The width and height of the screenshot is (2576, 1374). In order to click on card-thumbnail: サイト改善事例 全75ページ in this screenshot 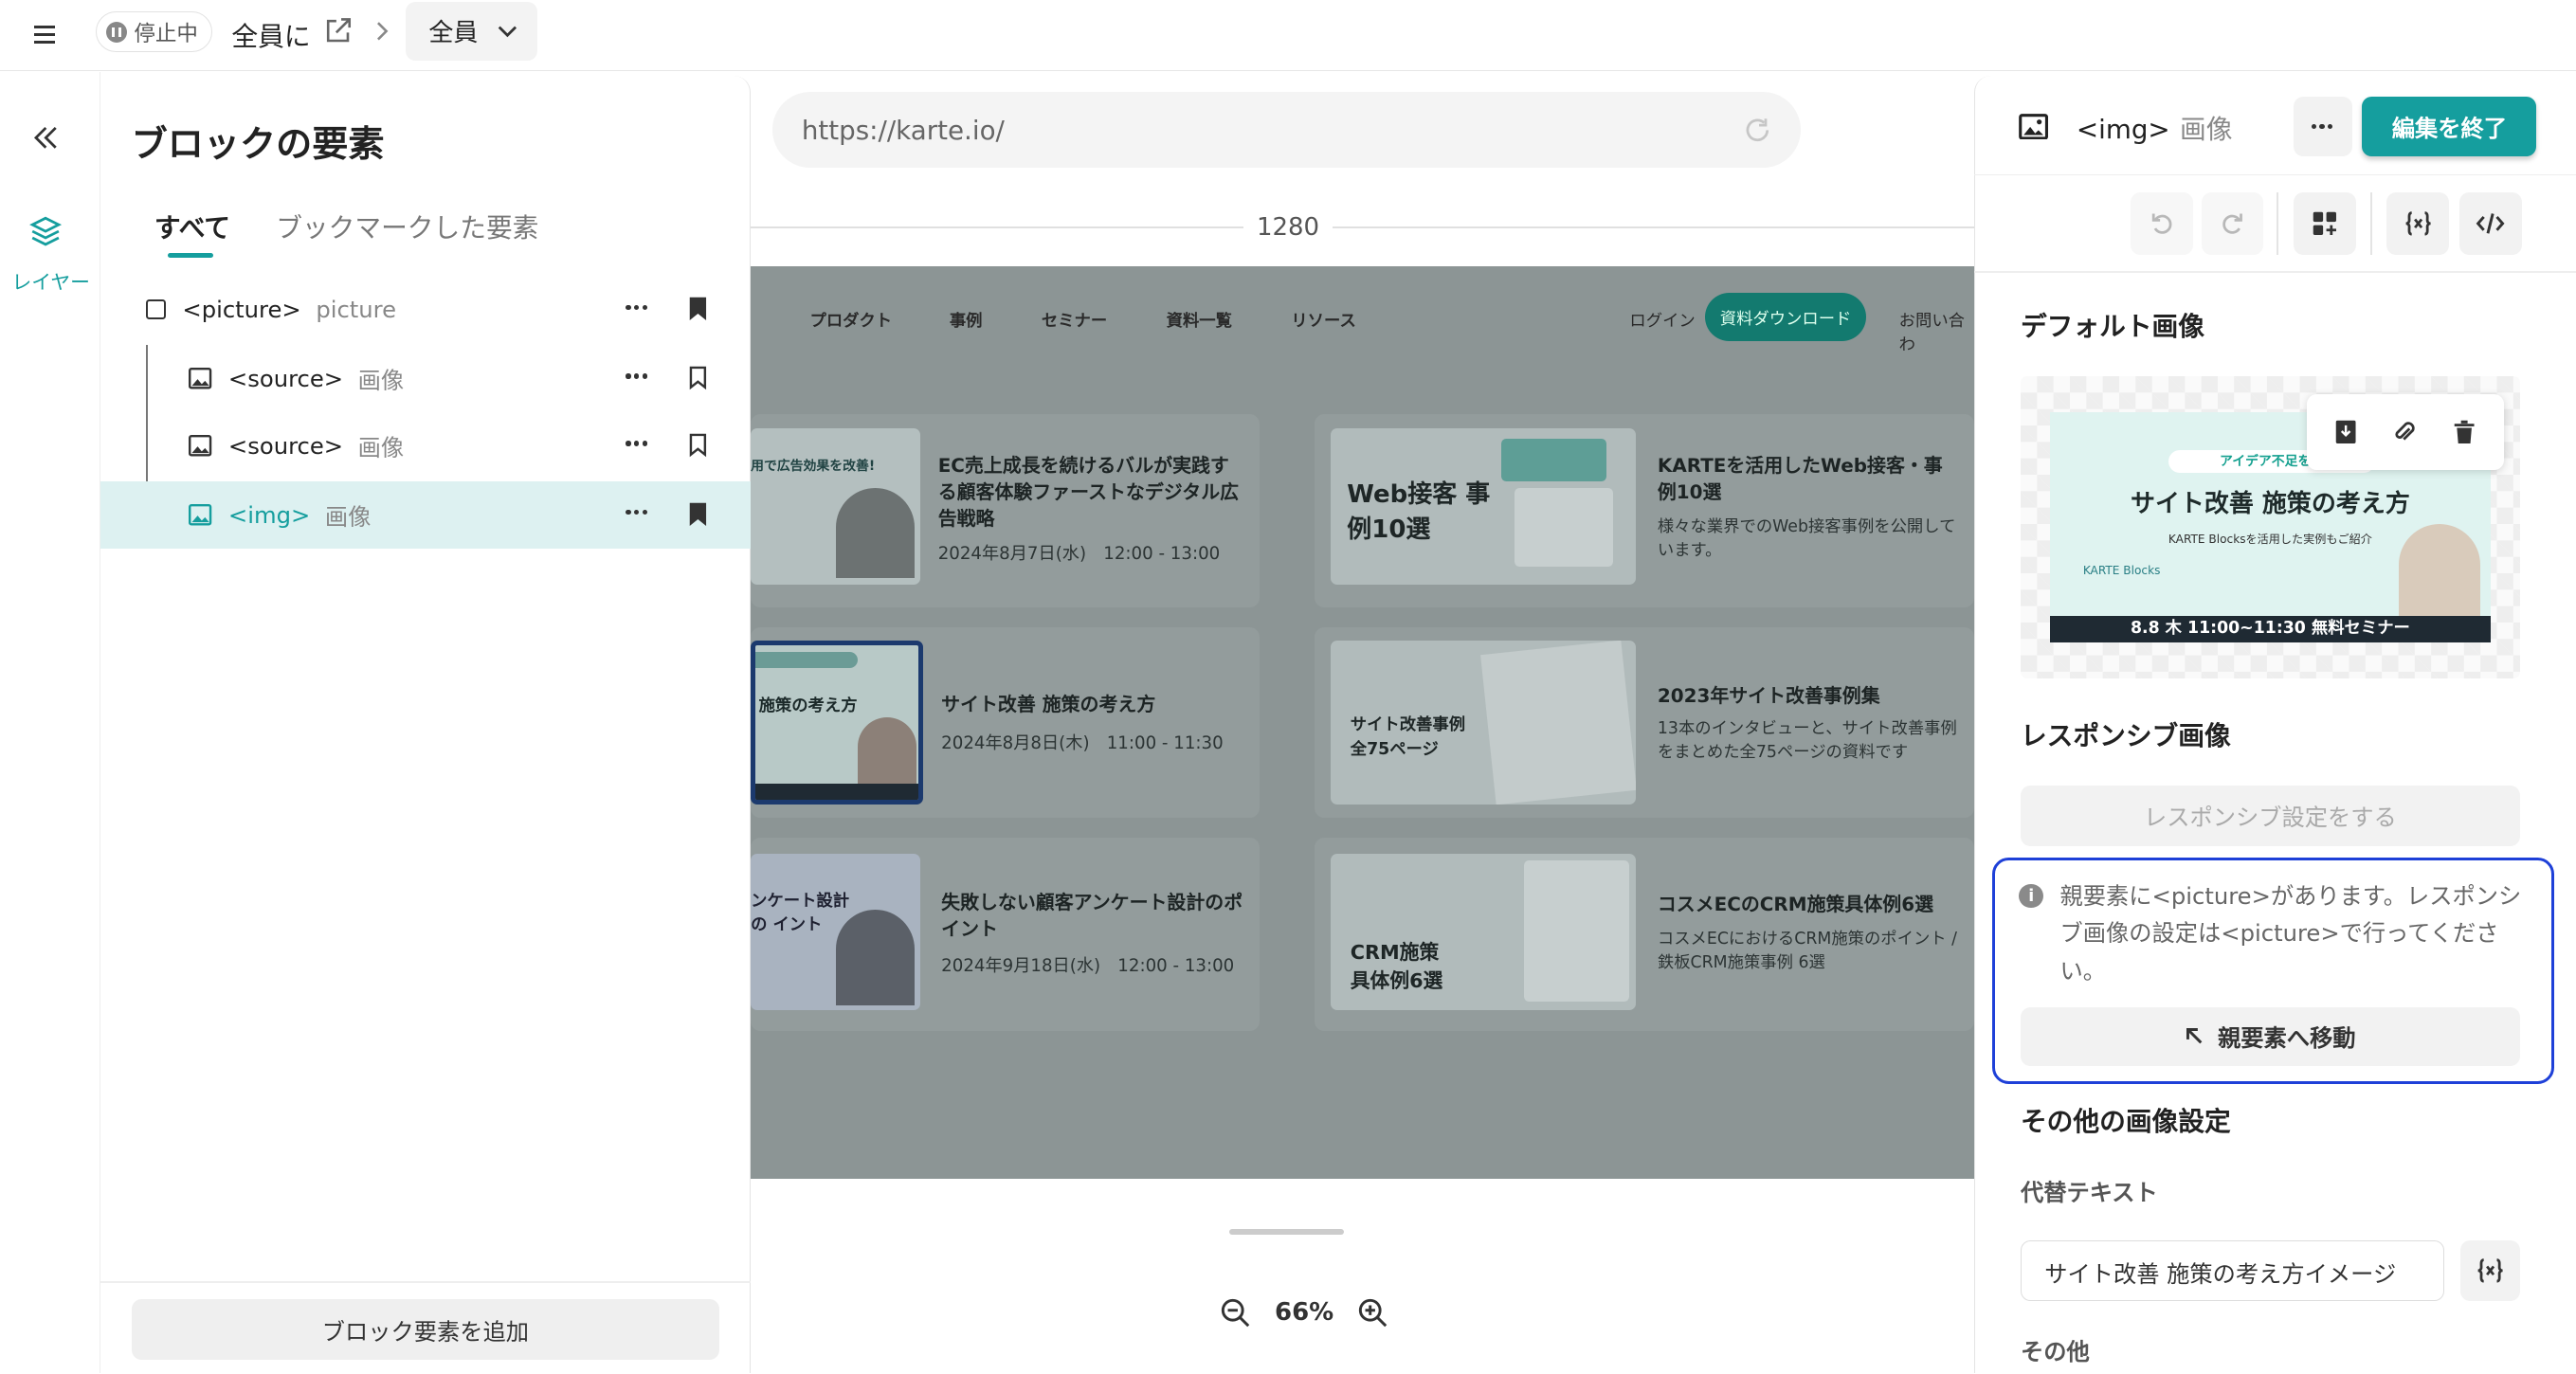, I will do `click(1483, 722)`.